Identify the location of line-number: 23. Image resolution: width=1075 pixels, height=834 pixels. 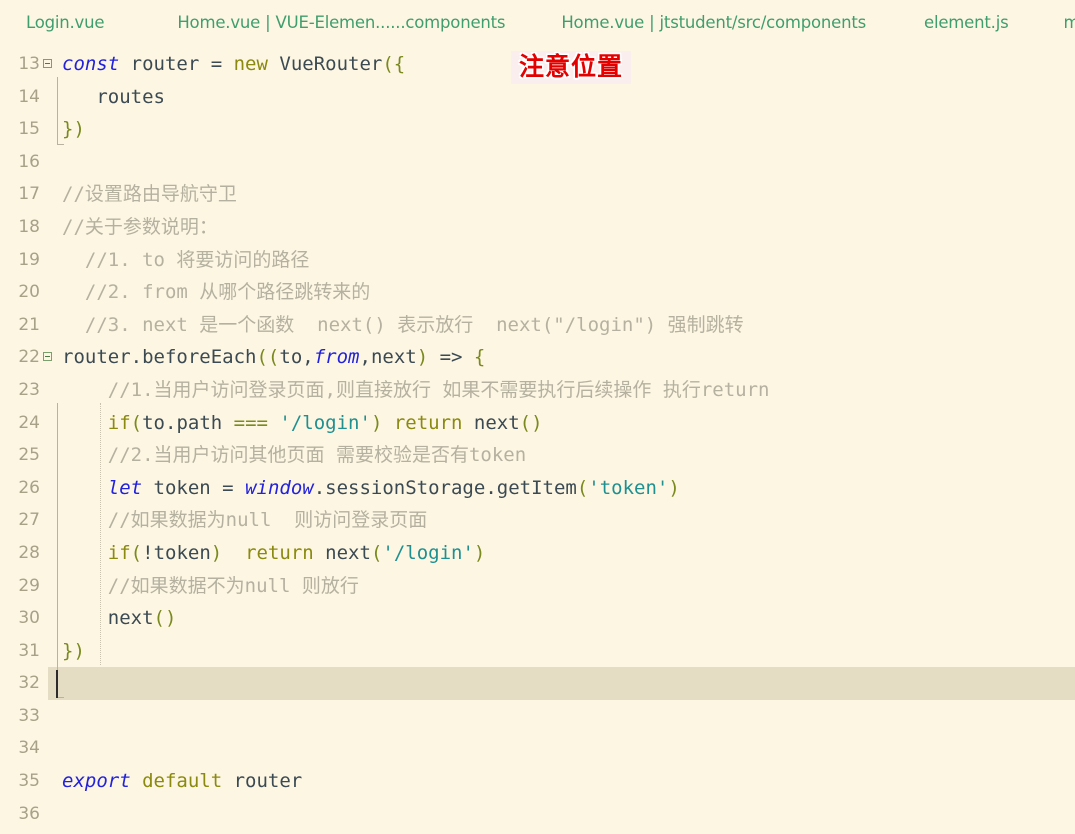
(29, 389).